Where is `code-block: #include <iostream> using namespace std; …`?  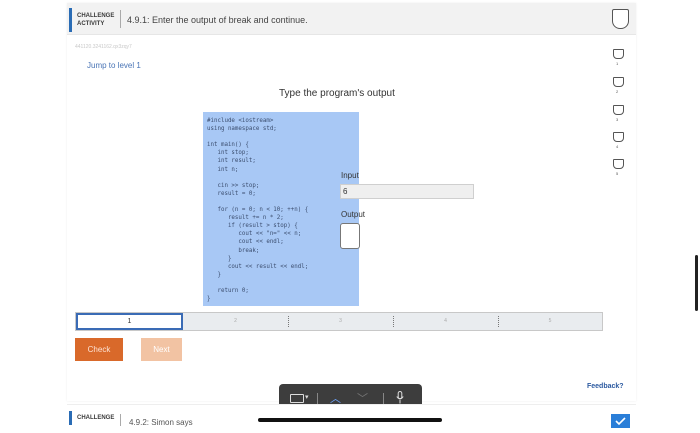 code-block: #include <iostream> using namespace std; … is located at coordinates (281, 209).